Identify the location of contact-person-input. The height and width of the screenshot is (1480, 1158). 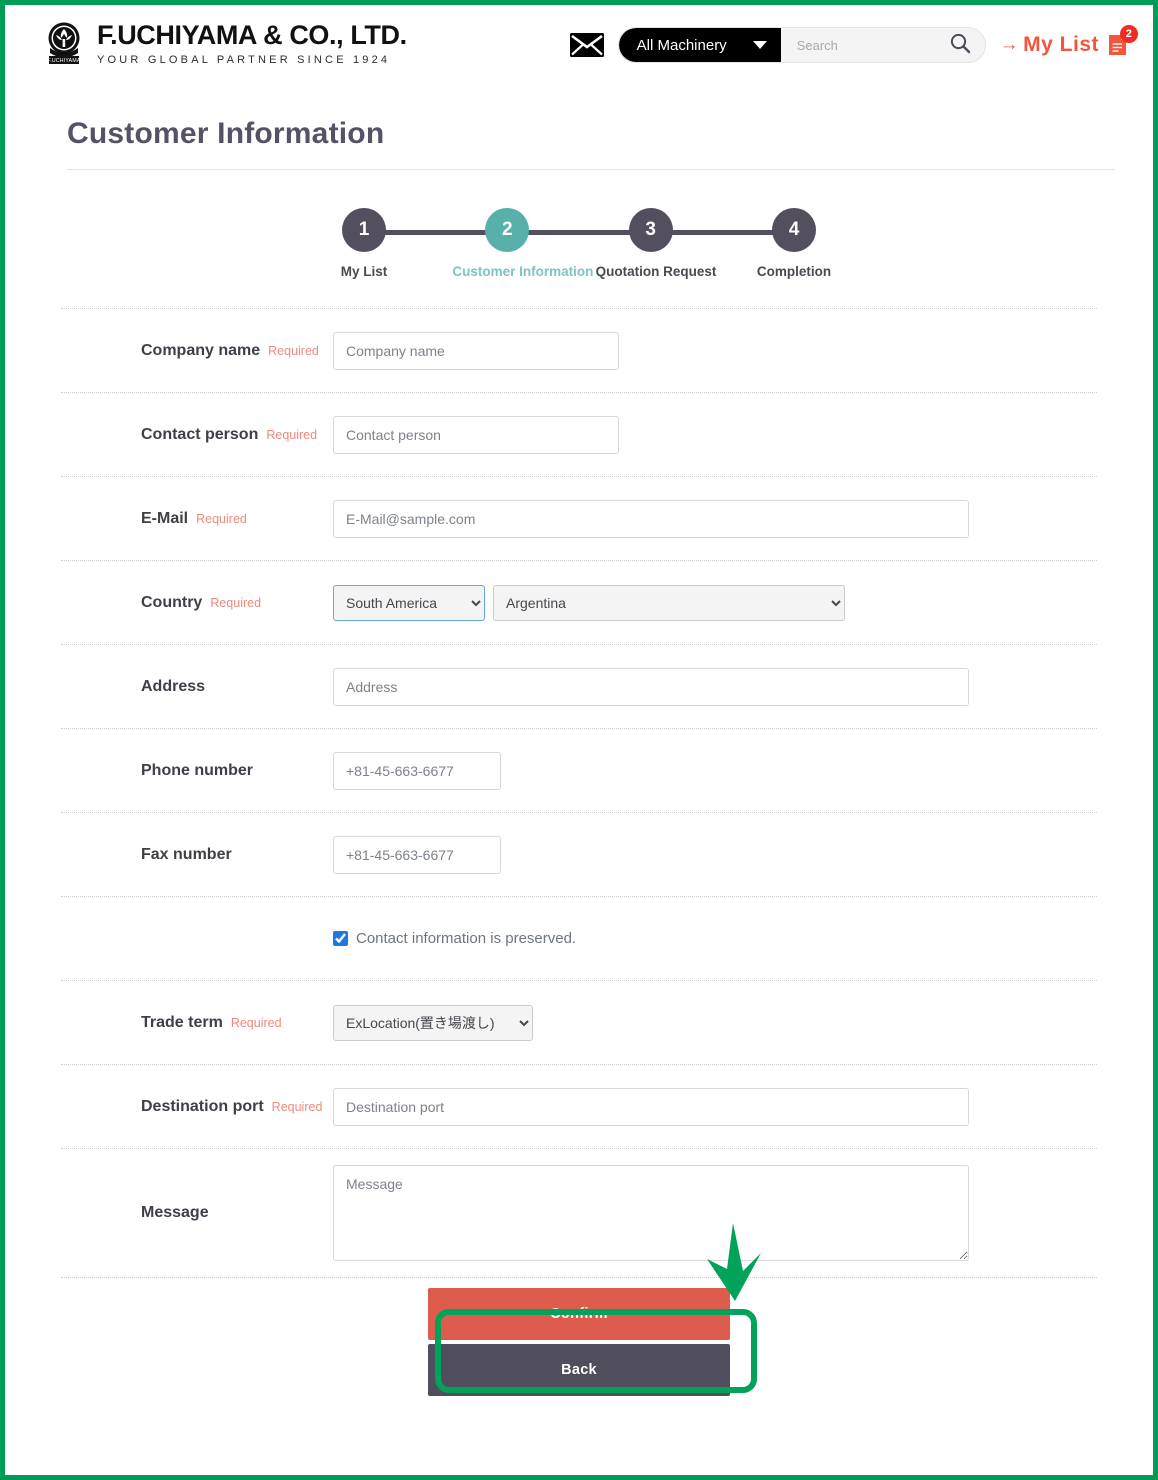
(476, 434).